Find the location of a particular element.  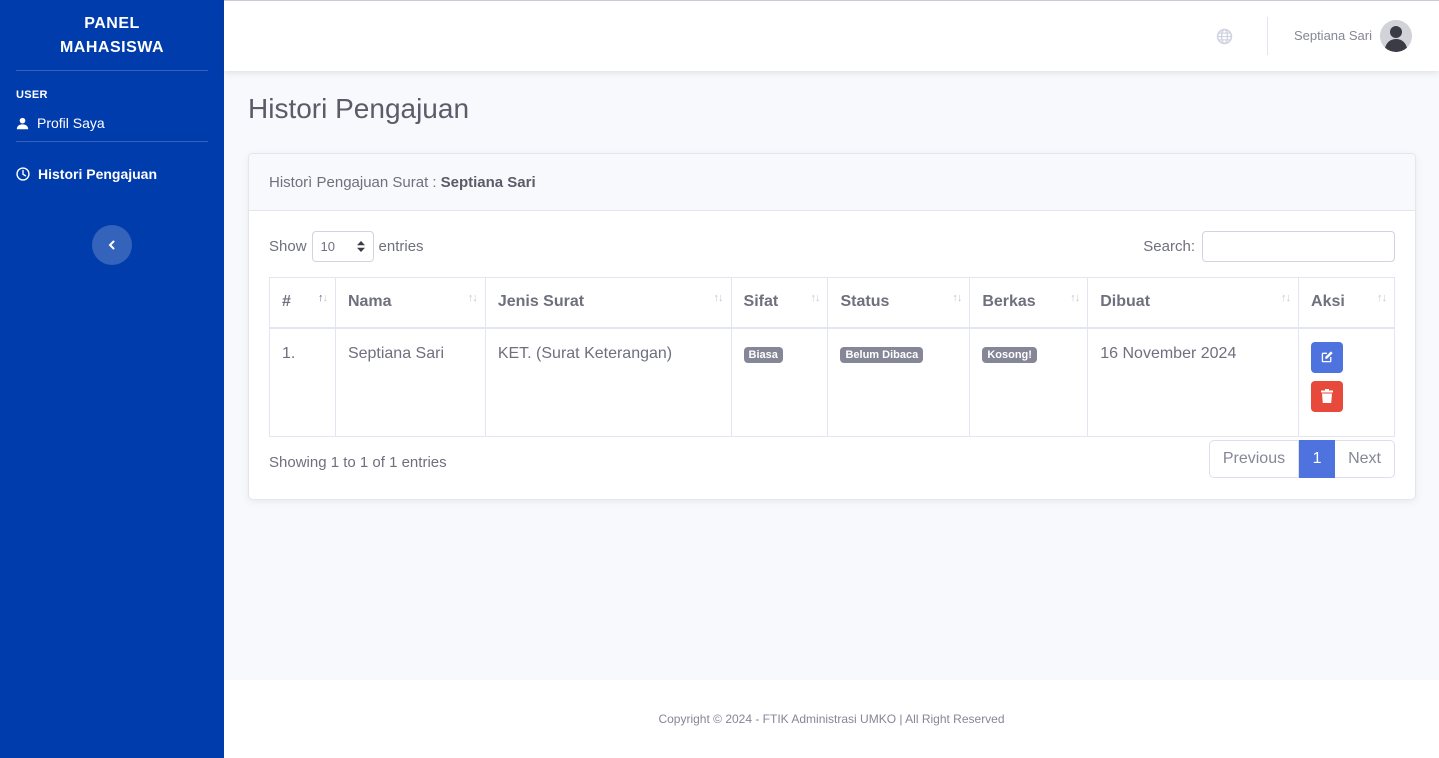

column-label: Status is located at coordinates (865, 302).